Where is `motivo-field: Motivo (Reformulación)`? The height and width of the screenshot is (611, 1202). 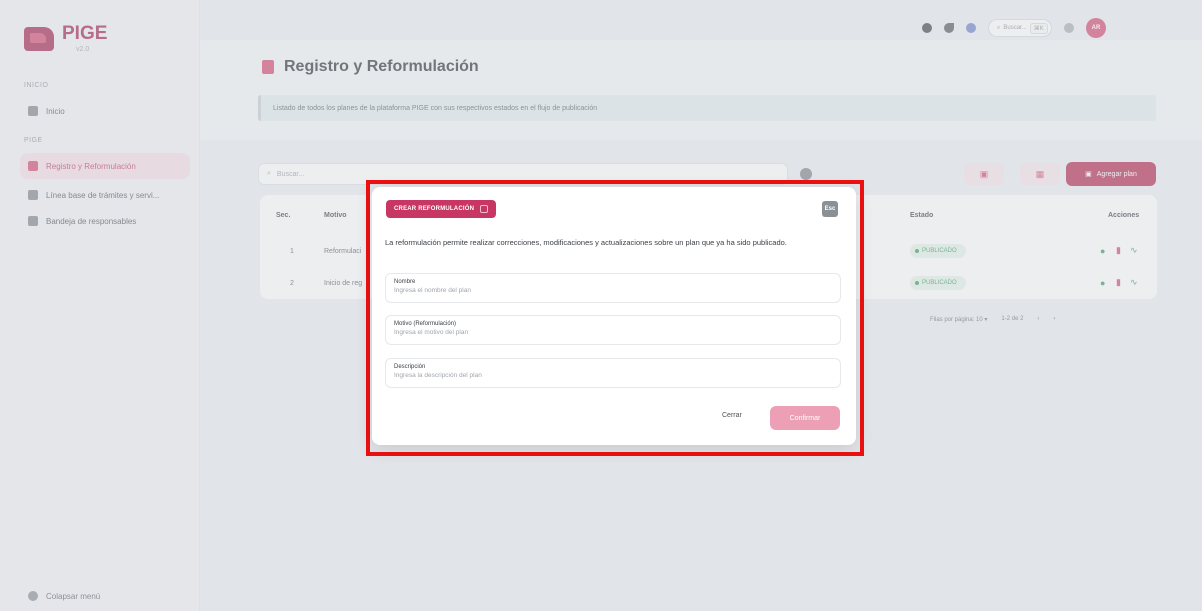
motivo-field: Motivo (Reformulación) is located at coordinates (613, 330).